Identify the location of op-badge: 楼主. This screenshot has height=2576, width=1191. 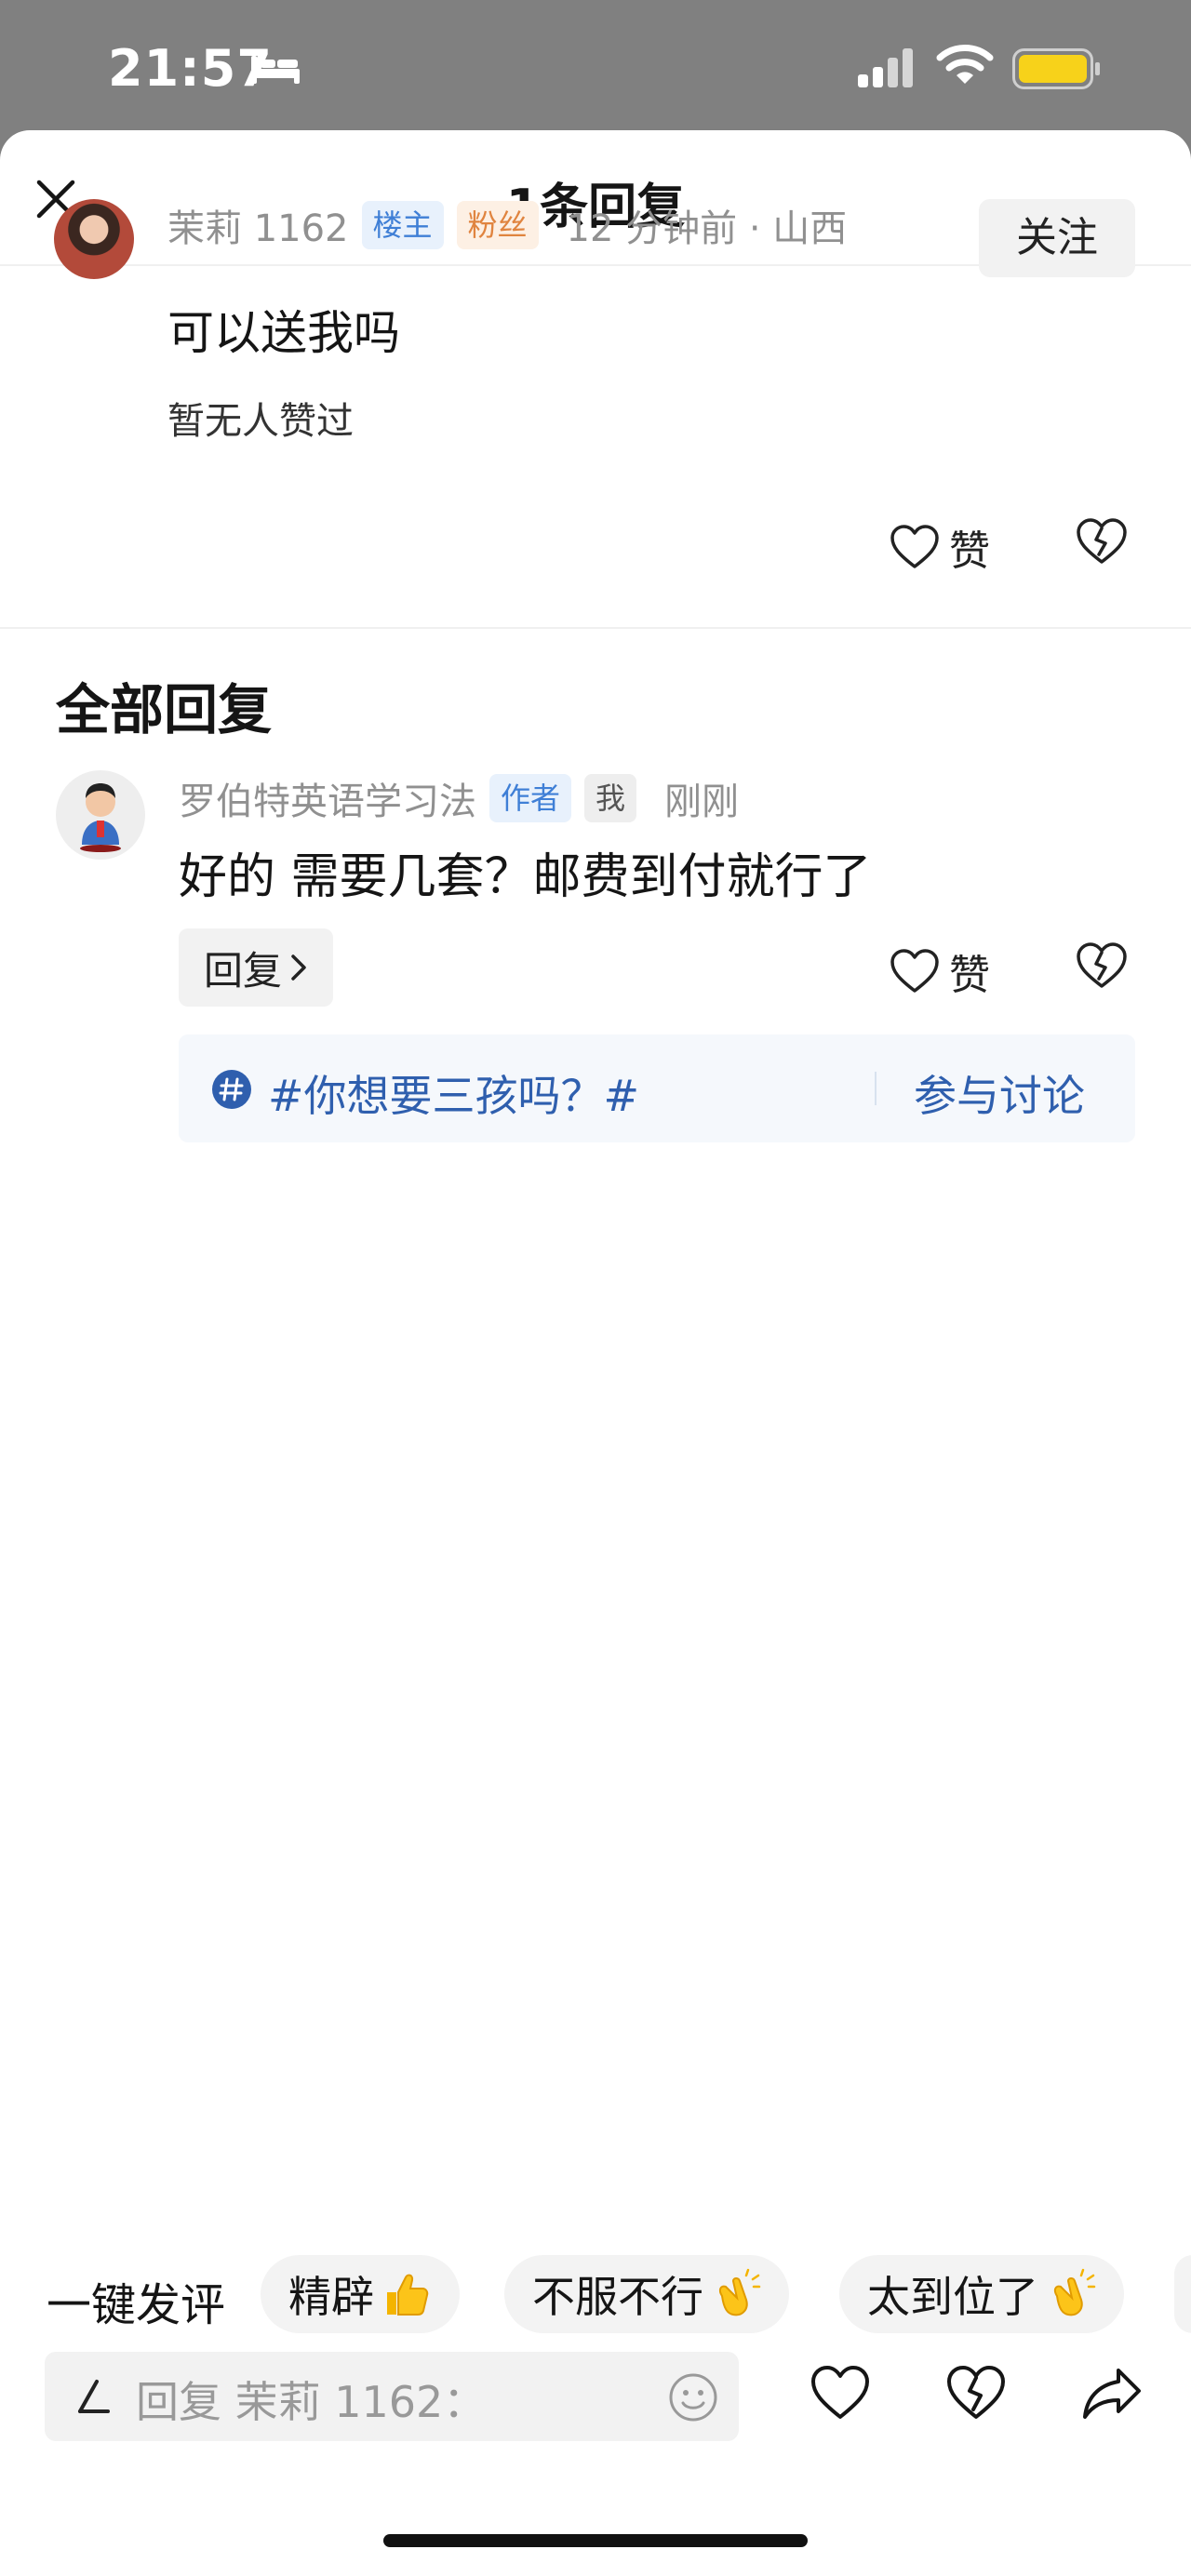
(402, 225).